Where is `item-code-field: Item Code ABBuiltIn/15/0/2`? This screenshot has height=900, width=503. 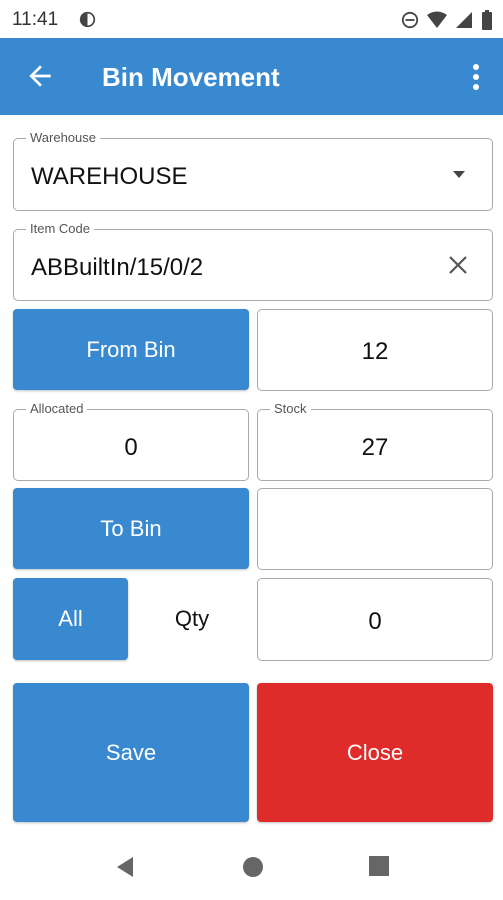 item-code-field: Item Code ABBuiltIn/15/0/2 is located at coordinates (253, 261).